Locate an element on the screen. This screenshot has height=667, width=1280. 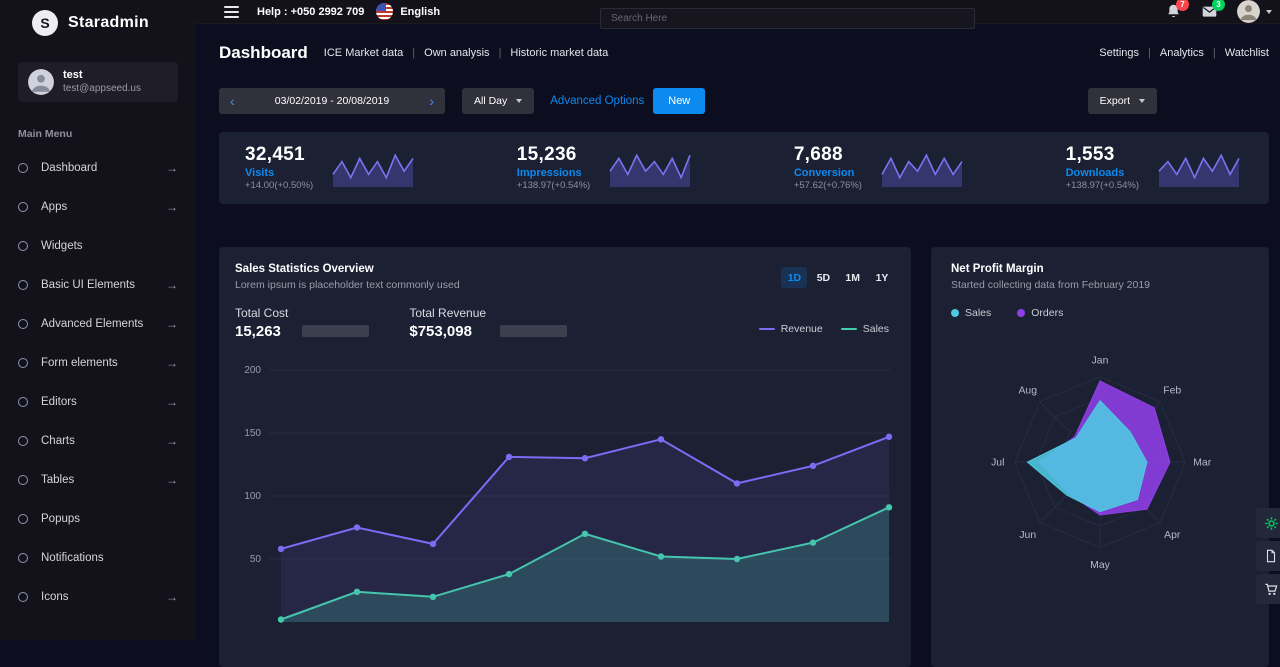
sidebar-item-widgets: Widgets is located at coordinates (98, 245).